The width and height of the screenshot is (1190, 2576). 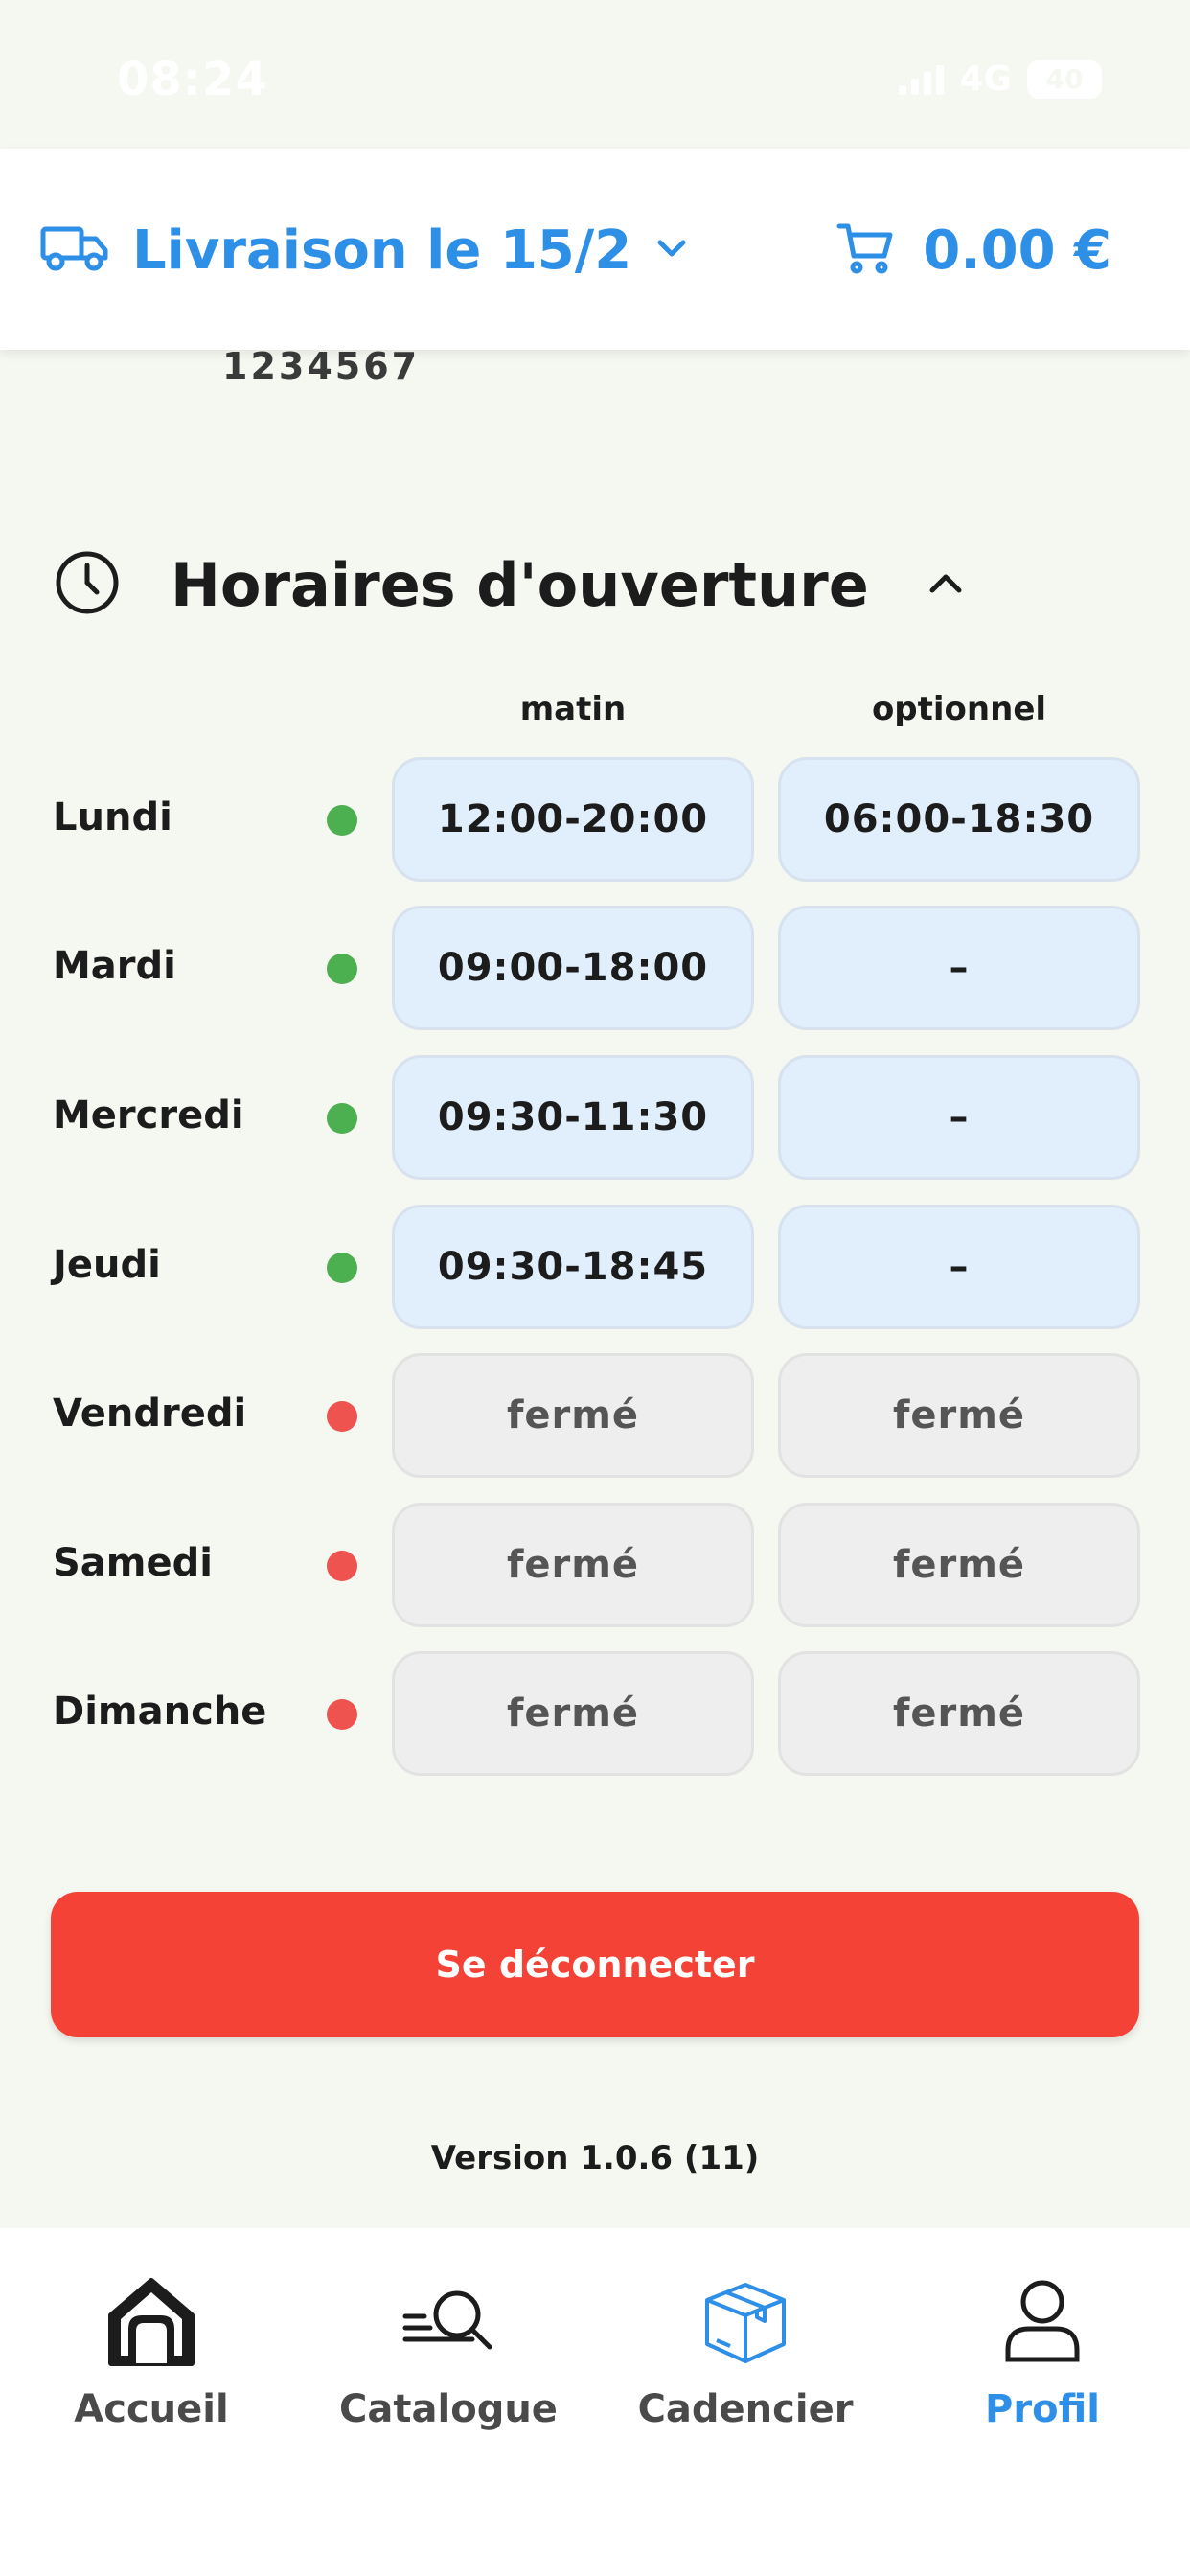 I want to click on battery-icon: 40, so click(x=1065, y=79).